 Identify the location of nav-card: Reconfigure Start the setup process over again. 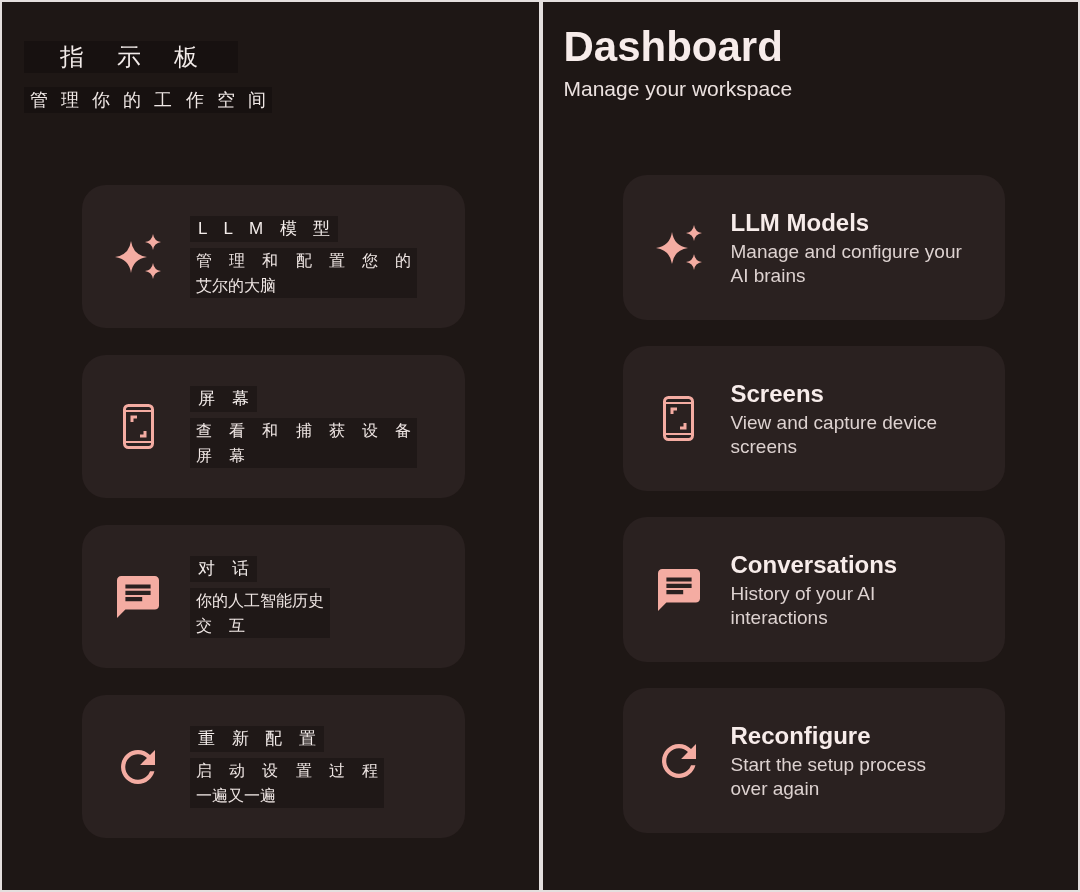
(813, 760).